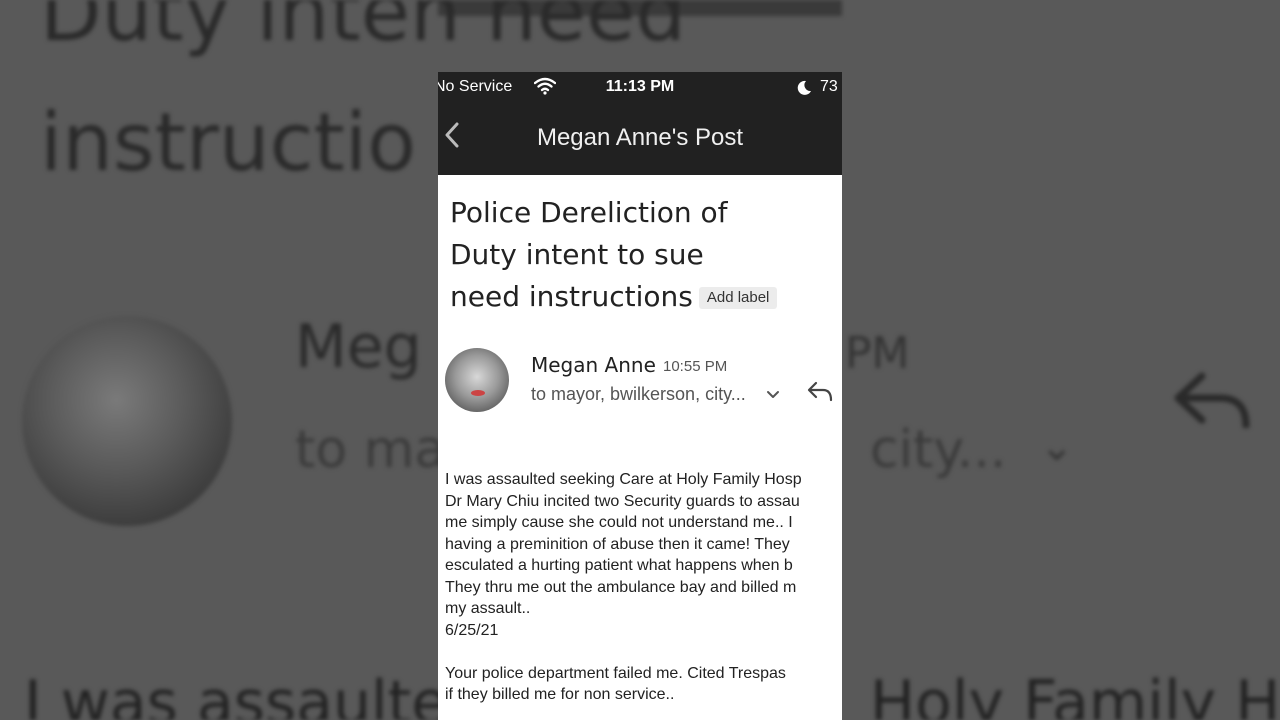 This screenshot has height=720, width=1280. I want to click on background-recipients-left: to ma, so click(371, 450).